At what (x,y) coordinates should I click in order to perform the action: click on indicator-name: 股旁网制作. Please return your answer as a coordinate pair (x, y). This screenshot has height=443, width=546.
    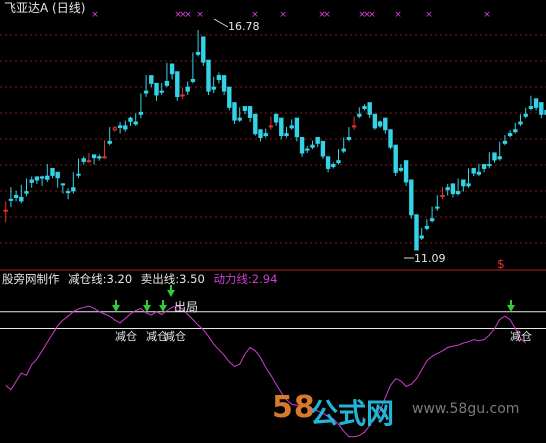
    Looking at the image, I should click on (31, 279).